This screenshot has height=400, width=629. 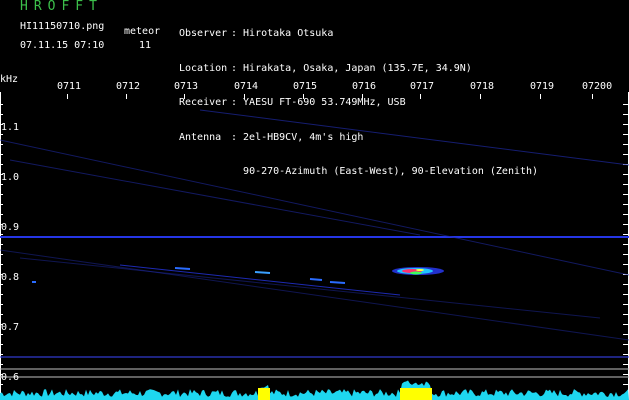 What do you see at coordinates (422, 86) in the screenshot?
I see `x-tick-label: 0717` at bounding box center [422, 86].